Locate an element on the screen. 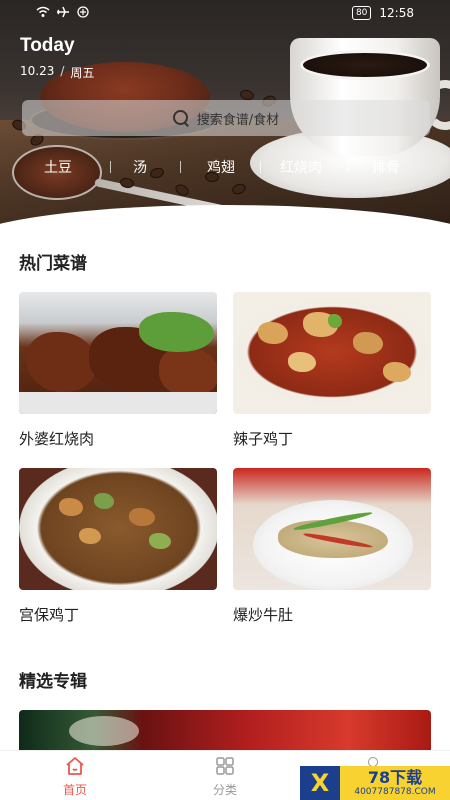 This screenshot has width=450, height=800. search-icon is located at coordinates (180, 118).